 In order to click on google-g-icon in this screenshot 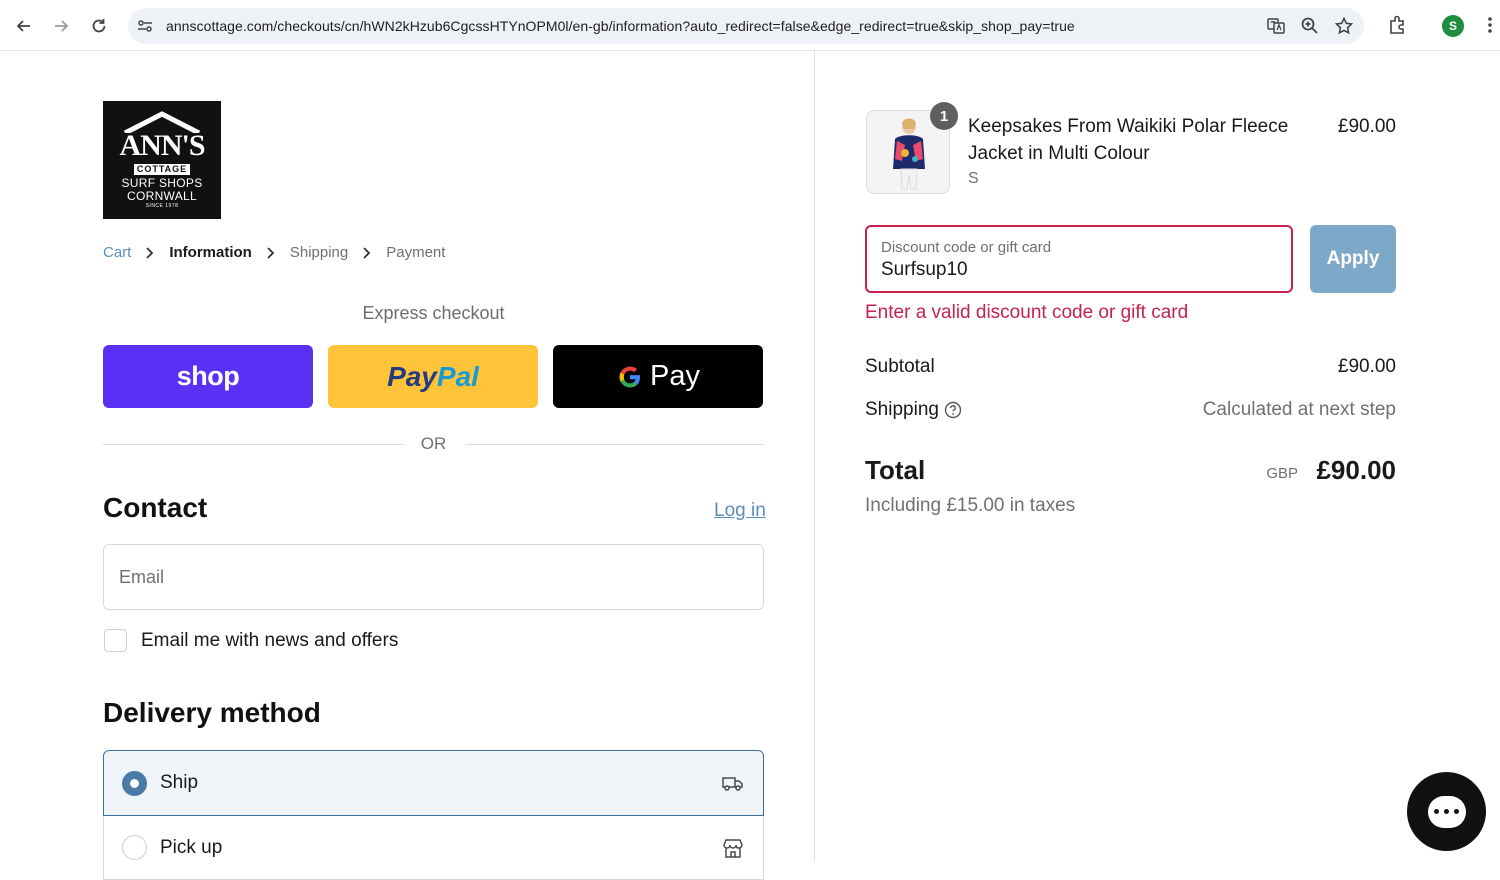, I will do `click(629, 376)`.